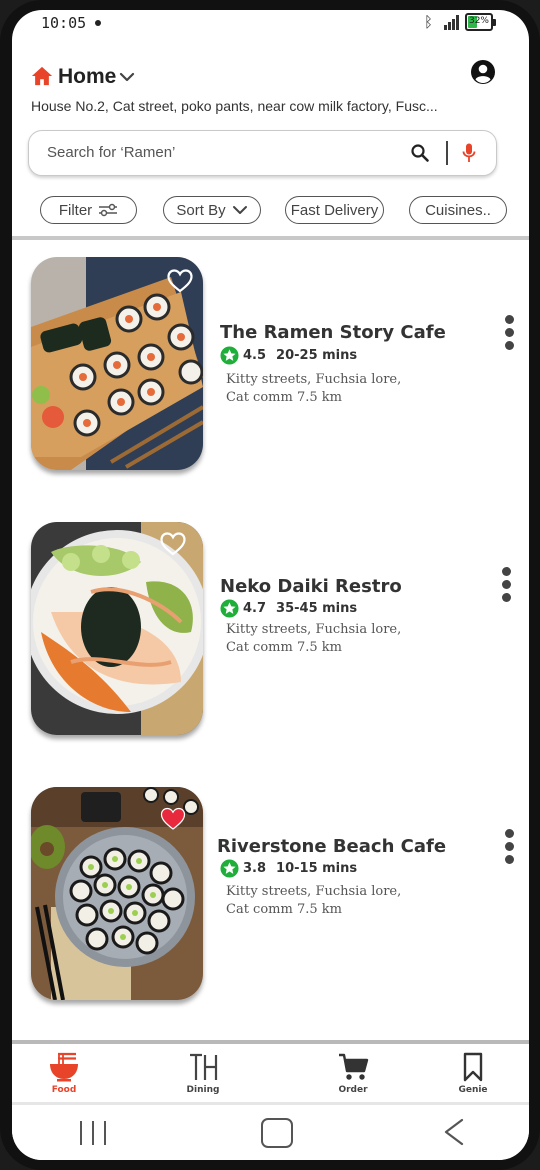  What do you see at coordinates (64, 23) in the screenshot?
I see `status-time: 10:05` at bounding box center [64, 23].